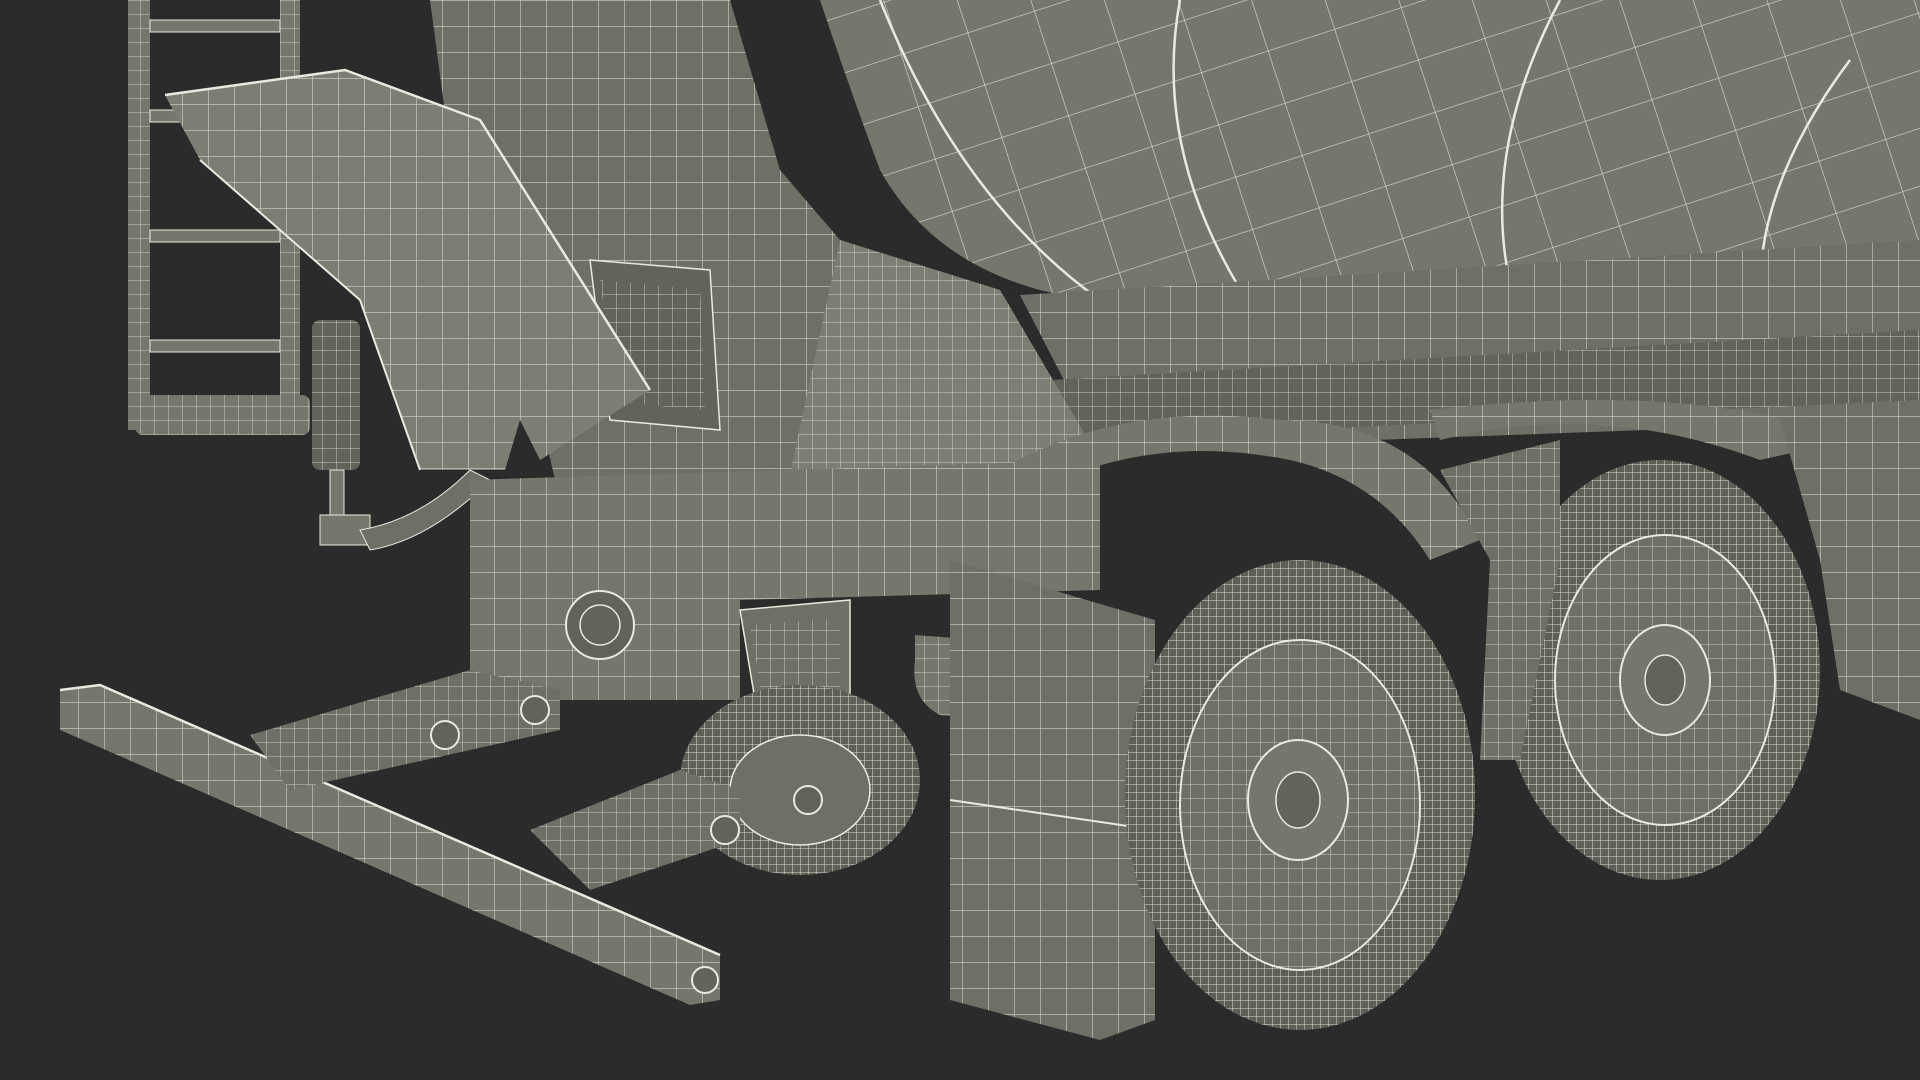 The image size is (1920, 1080). What do you see at coordinates (1052, 800) in the screenshot?
I see `mudflap` at bounding box center [1052, 800].